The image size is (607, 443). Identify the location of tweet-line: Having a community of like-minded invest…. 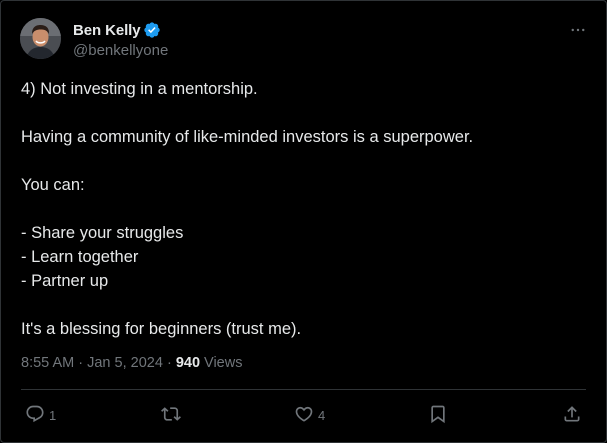
(247, 137).